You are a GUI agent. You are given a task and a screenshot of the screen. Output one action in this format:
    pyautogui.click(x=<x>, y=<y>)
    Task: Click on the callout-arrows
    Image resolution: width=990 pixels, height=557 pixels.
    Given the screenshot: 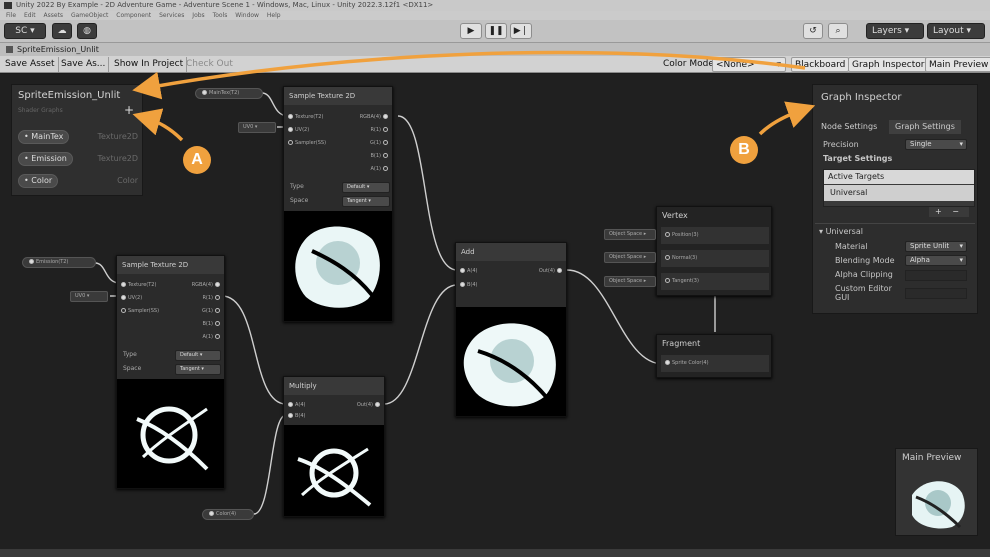 What is the action you would take?
    pyautogui.click(x=474, y=96)
    